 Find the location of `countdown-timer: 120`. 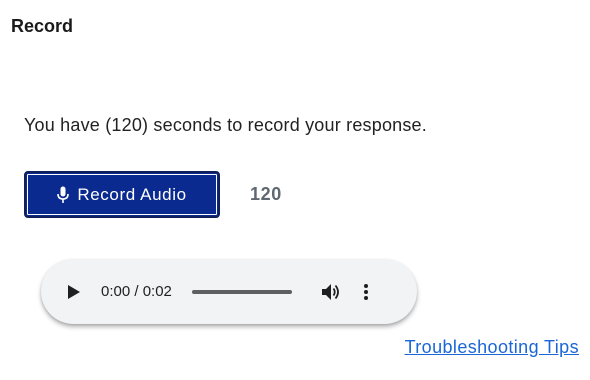

countdown-timer: 120 is located at coordinates (266, 194).